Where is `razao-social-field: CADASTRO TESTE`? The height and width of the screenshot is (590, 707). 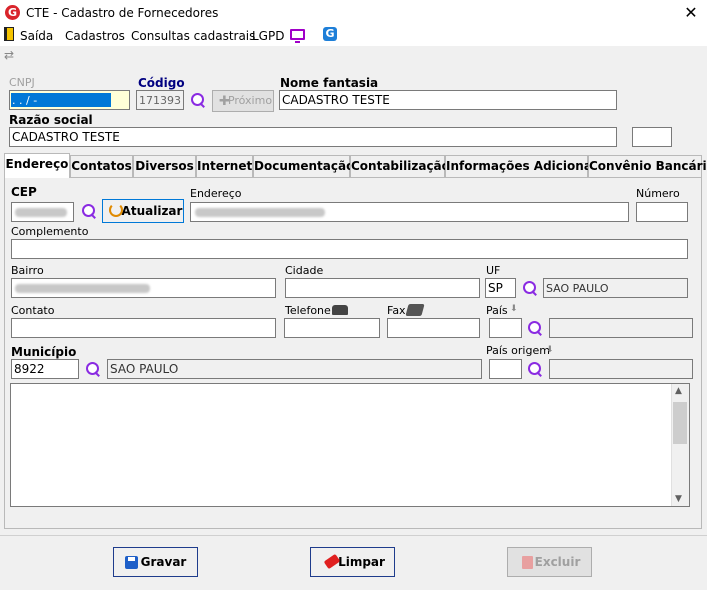
razao-social-field: CADASTRO TESTE is located at coordinates (313, 137).